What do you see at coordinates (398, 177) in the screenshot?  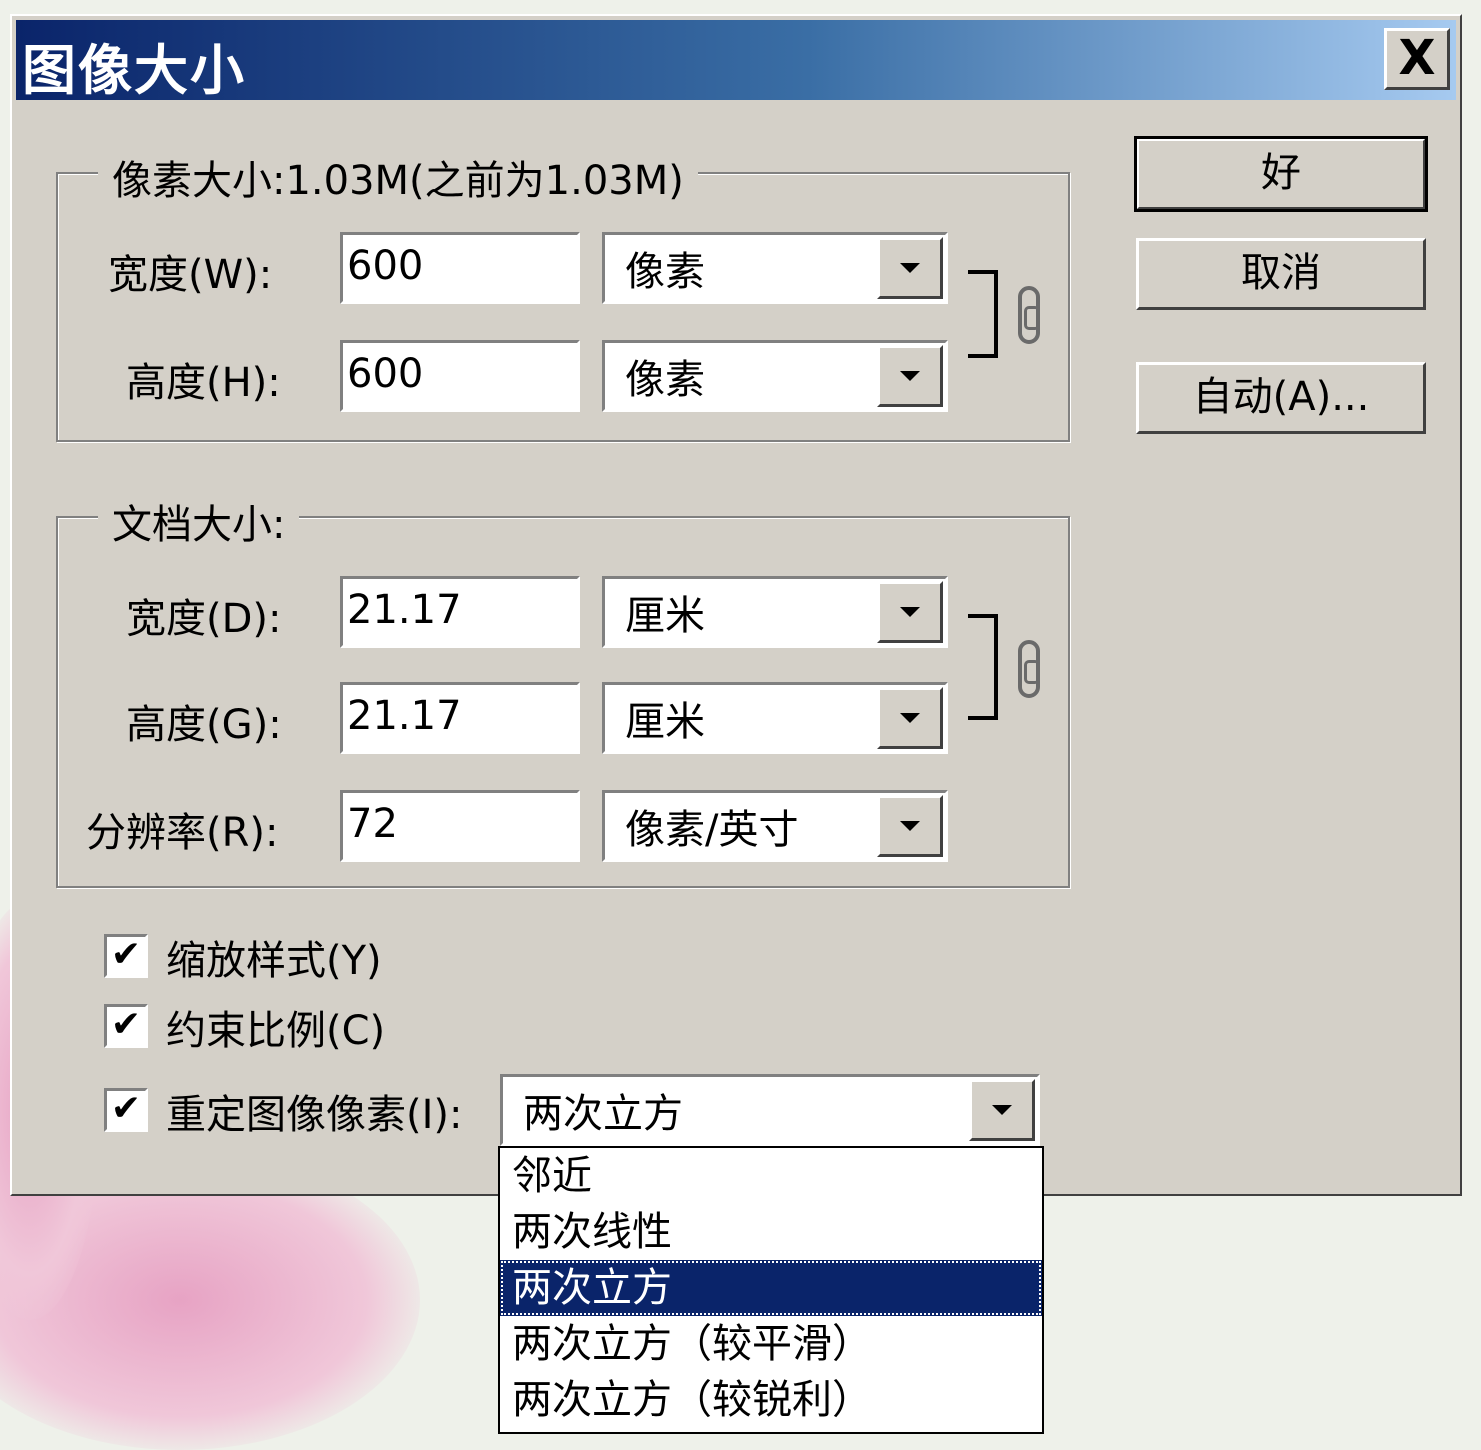 I see `pixel-dimensions-legend: 像素大小:1.03M(之前为1.03M)` at bounding box center [398, 177].